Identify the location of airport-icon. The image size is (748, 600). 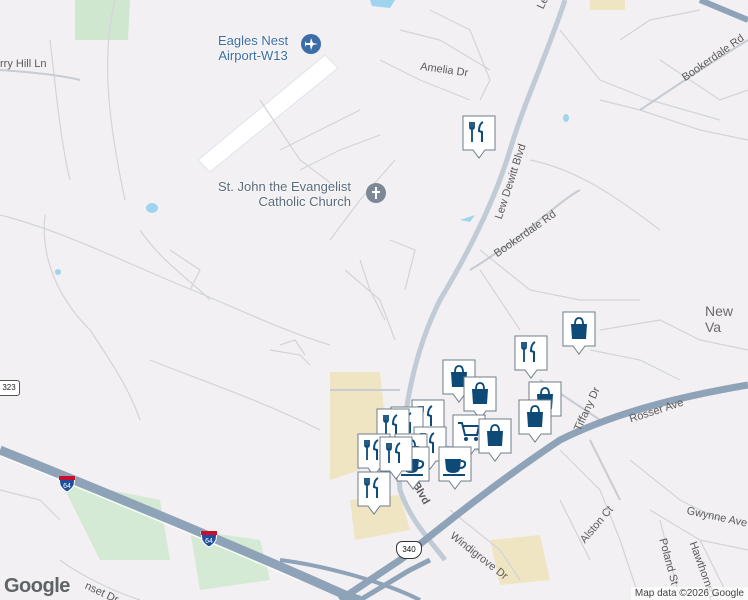
(311, 44).